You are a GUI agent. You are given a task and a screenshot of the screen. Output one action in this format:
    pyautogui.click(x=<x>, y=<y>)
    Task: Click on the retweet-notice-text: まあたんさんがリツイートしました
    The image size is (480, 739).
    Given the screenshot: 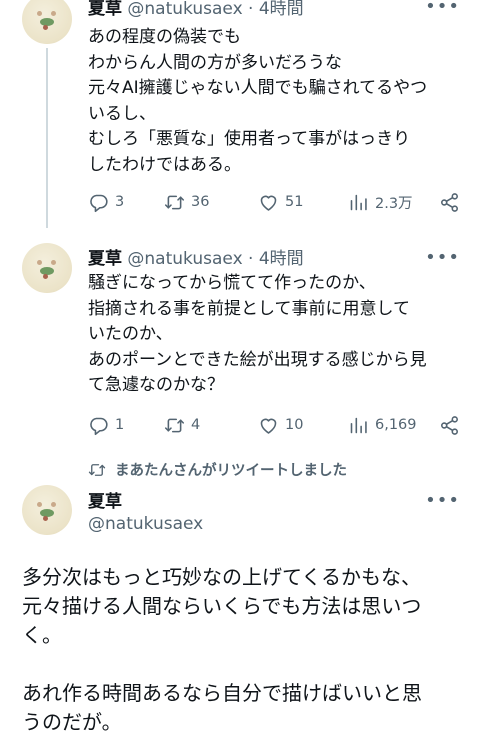 What is the action you would take?
    pyautogui.click(x=231, y=471)
    